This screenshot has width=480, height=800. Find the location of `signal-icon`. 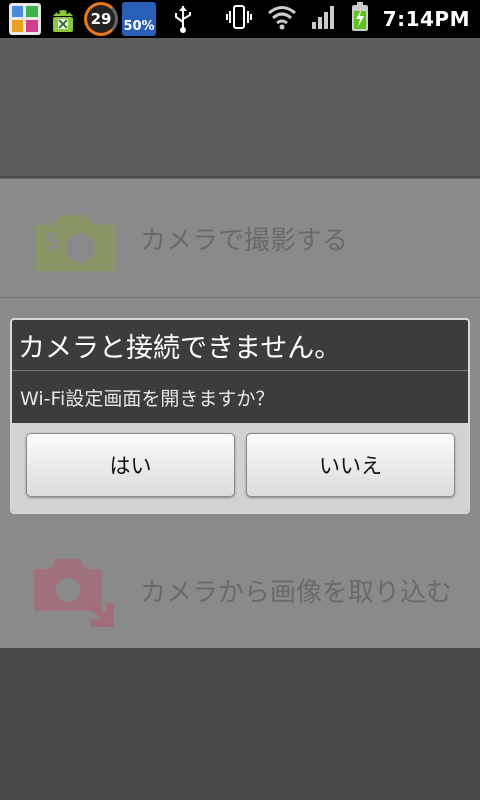

signal-icon is located at coordinates (324, 19).